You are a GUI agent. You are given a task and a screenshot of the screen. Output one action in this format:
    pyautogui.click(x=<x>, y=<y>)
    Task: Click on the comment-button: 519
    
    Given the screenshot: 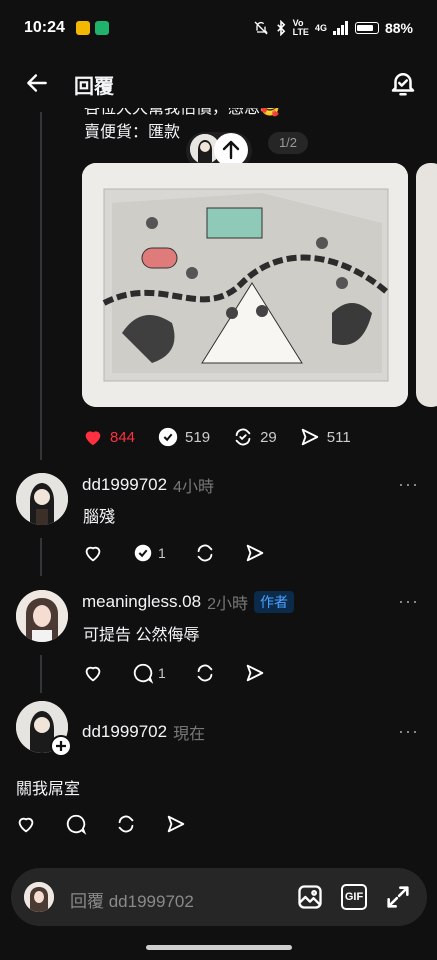 What is the action you would take?
    pyautogui.click(x=183, y=437)
    